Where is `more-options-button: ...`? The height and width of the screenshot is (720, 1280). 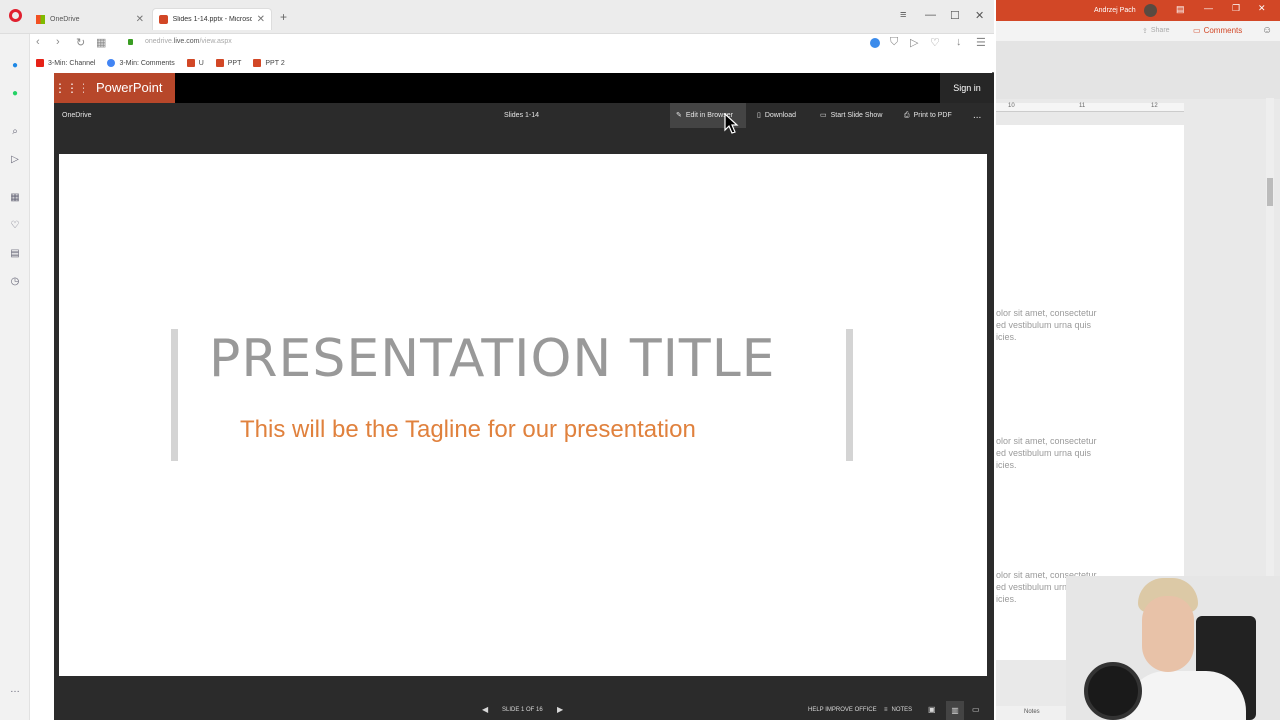 more-options-button: ... is located at coordinates (977, 115).